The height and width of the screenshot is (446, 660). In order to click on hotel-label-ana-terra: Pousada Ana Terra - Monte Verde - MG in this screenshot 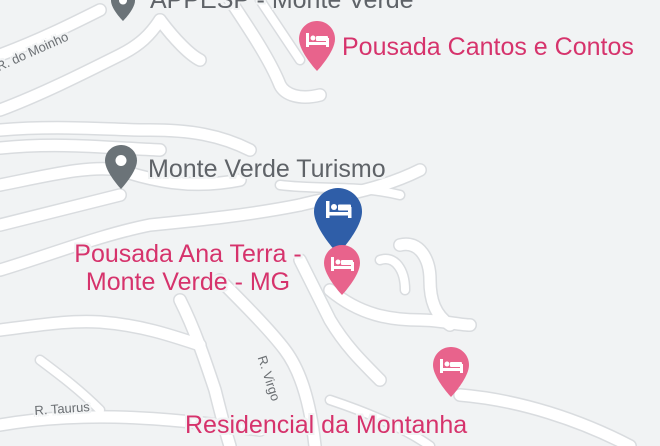, I will do `click(188, 268)`.